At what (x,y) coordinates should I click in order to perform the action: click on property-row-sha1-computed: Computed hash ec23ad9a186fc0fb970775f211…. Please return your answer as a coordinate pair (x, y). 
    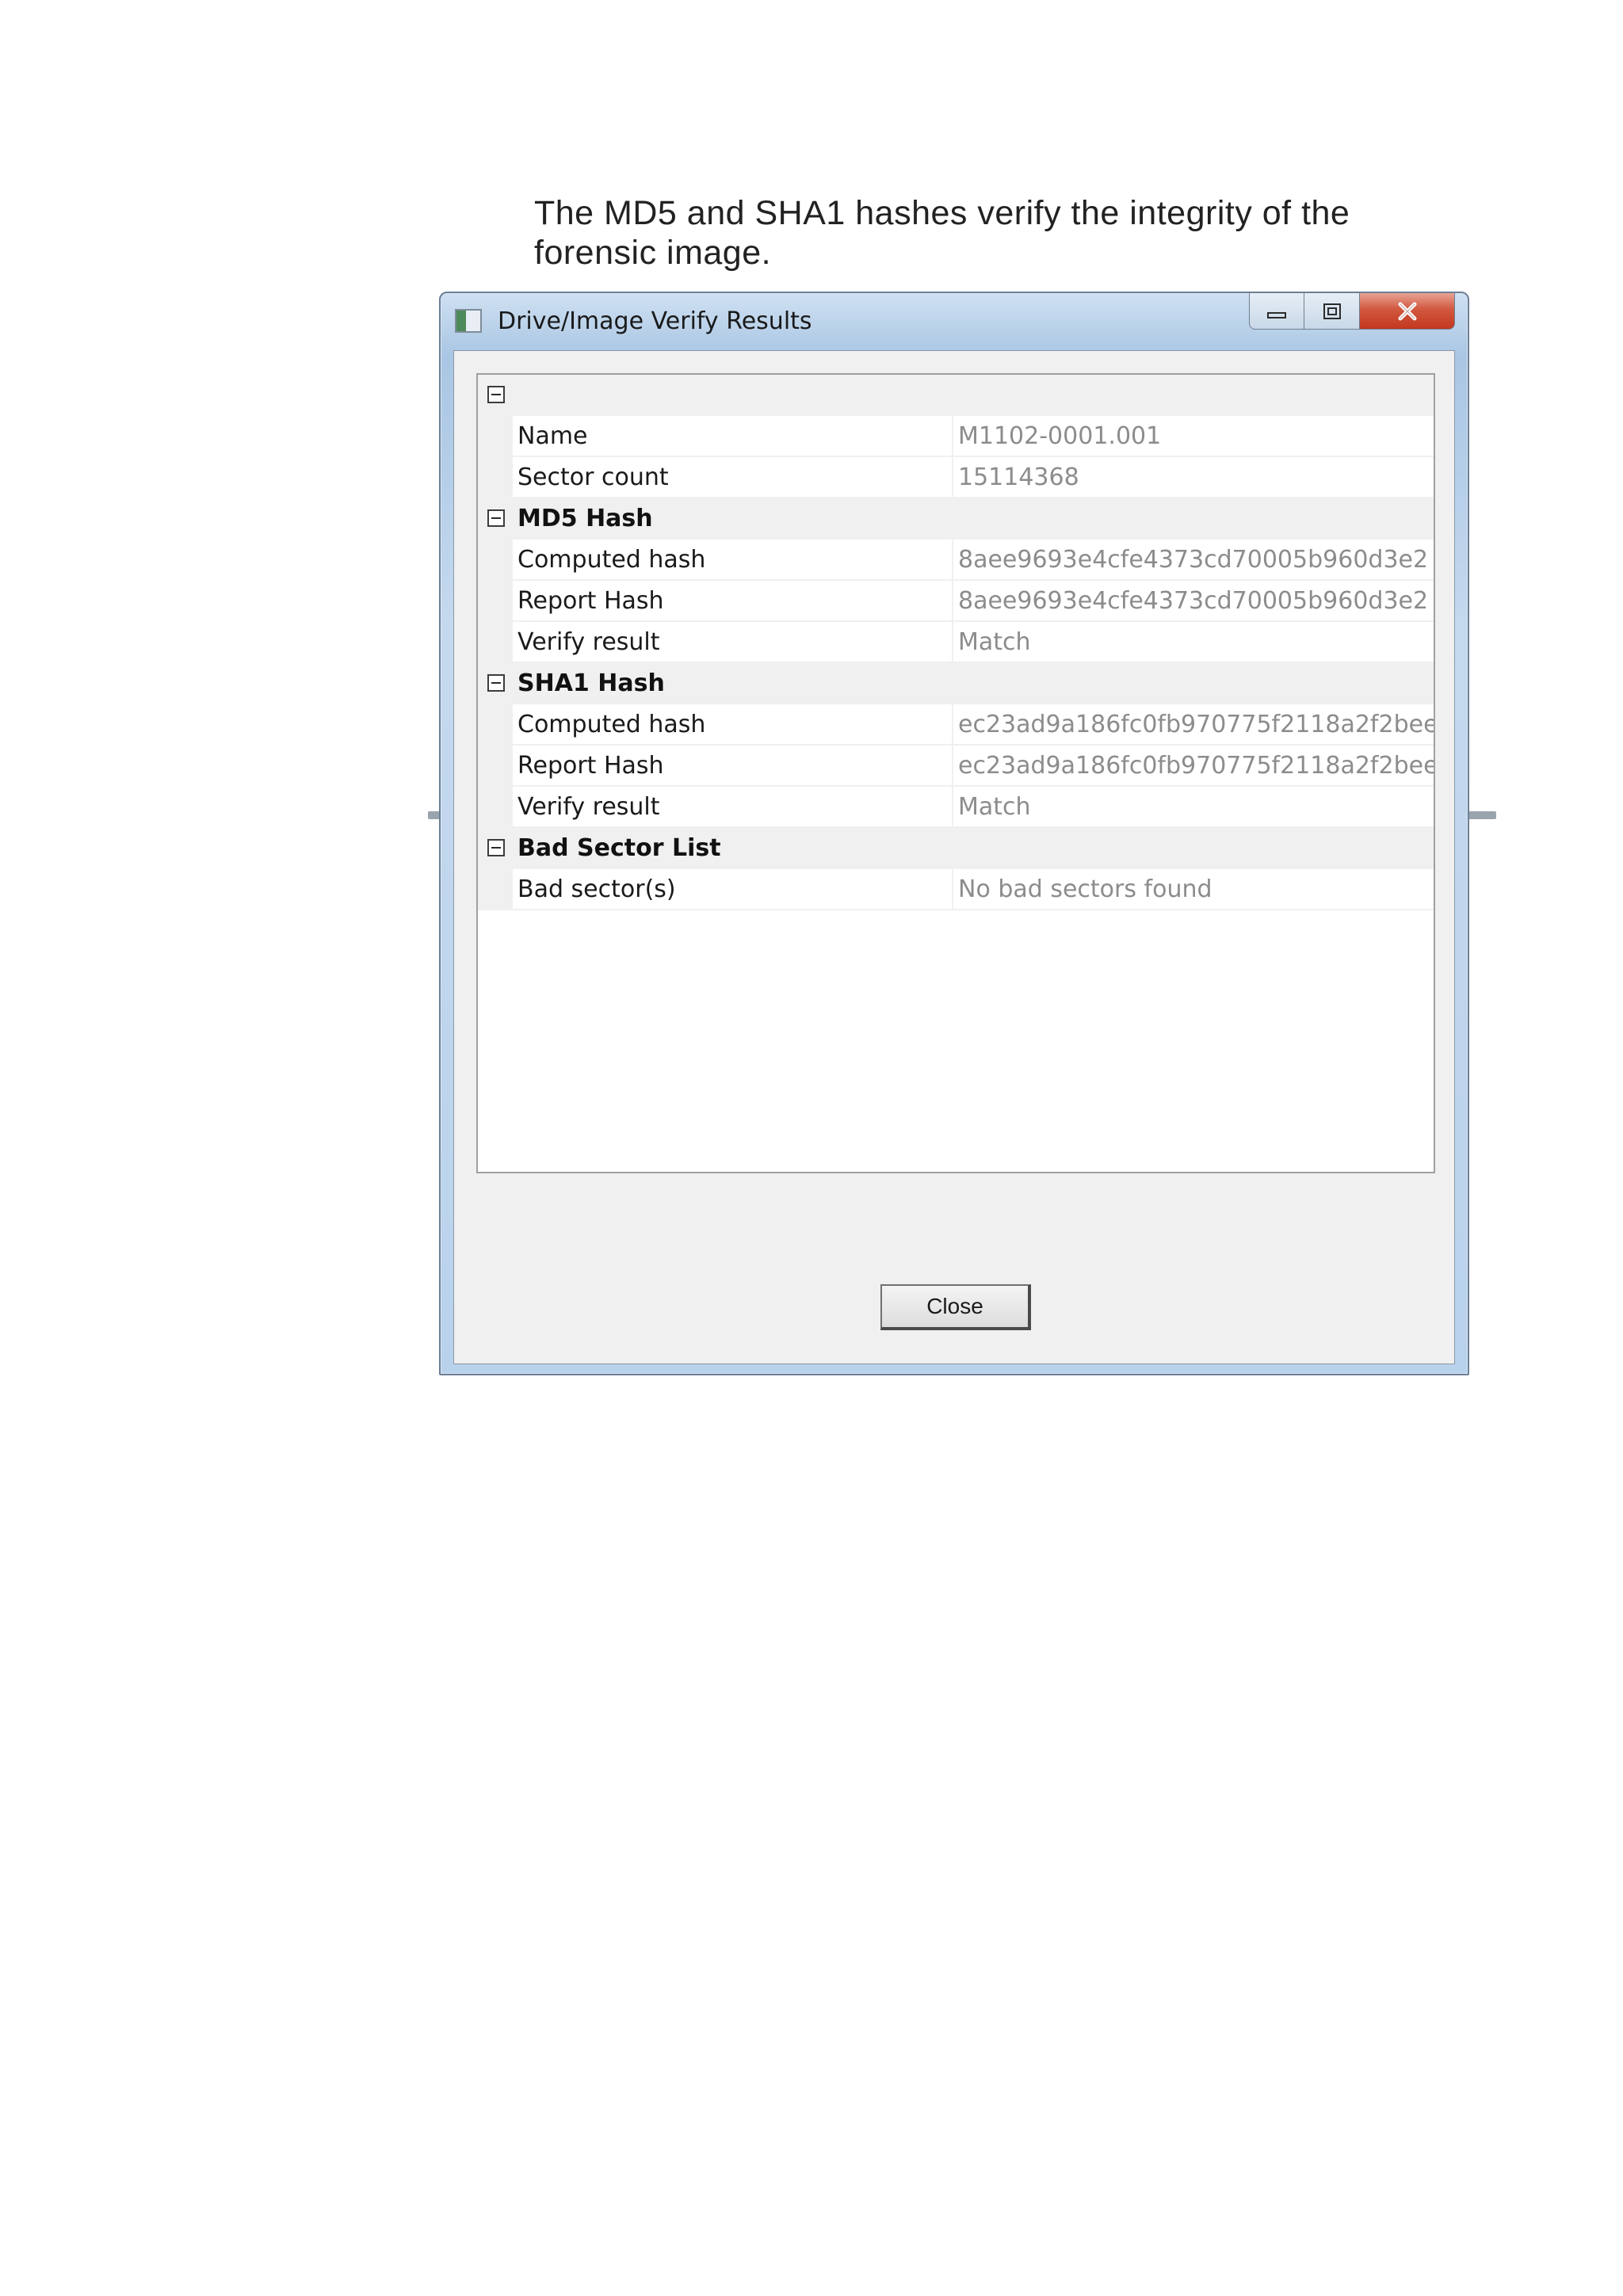
    Looking at the image, I should click on (956, 725).